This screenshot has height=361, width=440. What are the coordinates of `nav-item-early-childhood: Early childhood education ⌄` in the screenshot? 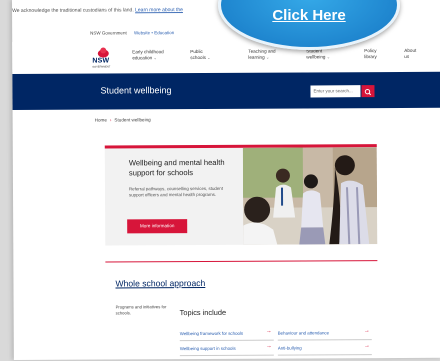 It's located at (161, 55).